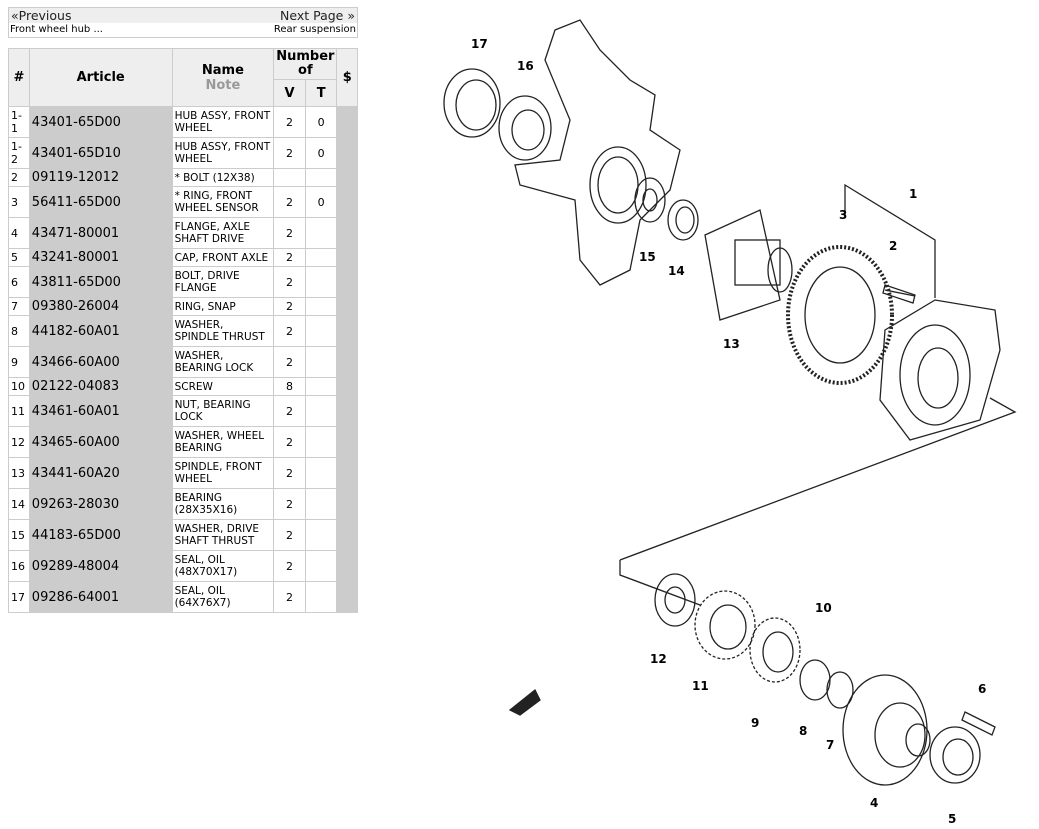  What do you see at coordinates (223, 473) in the screenshot?
I see `part-name: SPINDLE, FRONT WHEEL` at bounding box center [223, 473].